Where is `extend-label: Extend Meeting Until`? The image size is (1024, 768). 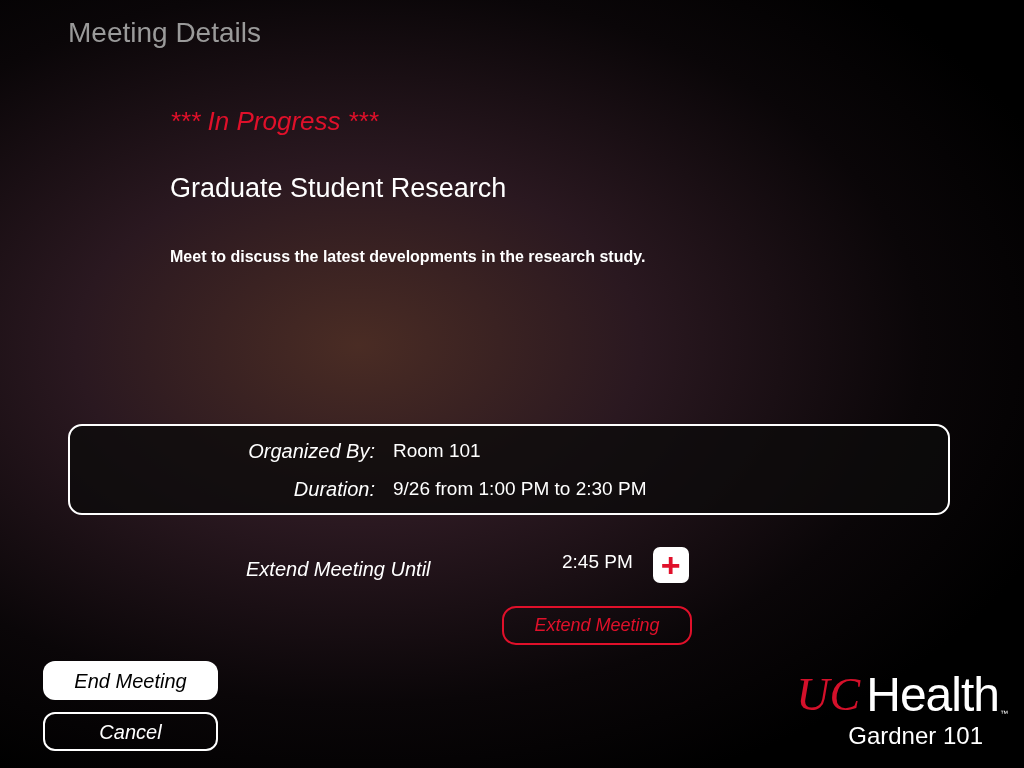 extend-label: Extend Meeting Until is located at coordinates (339, 569).